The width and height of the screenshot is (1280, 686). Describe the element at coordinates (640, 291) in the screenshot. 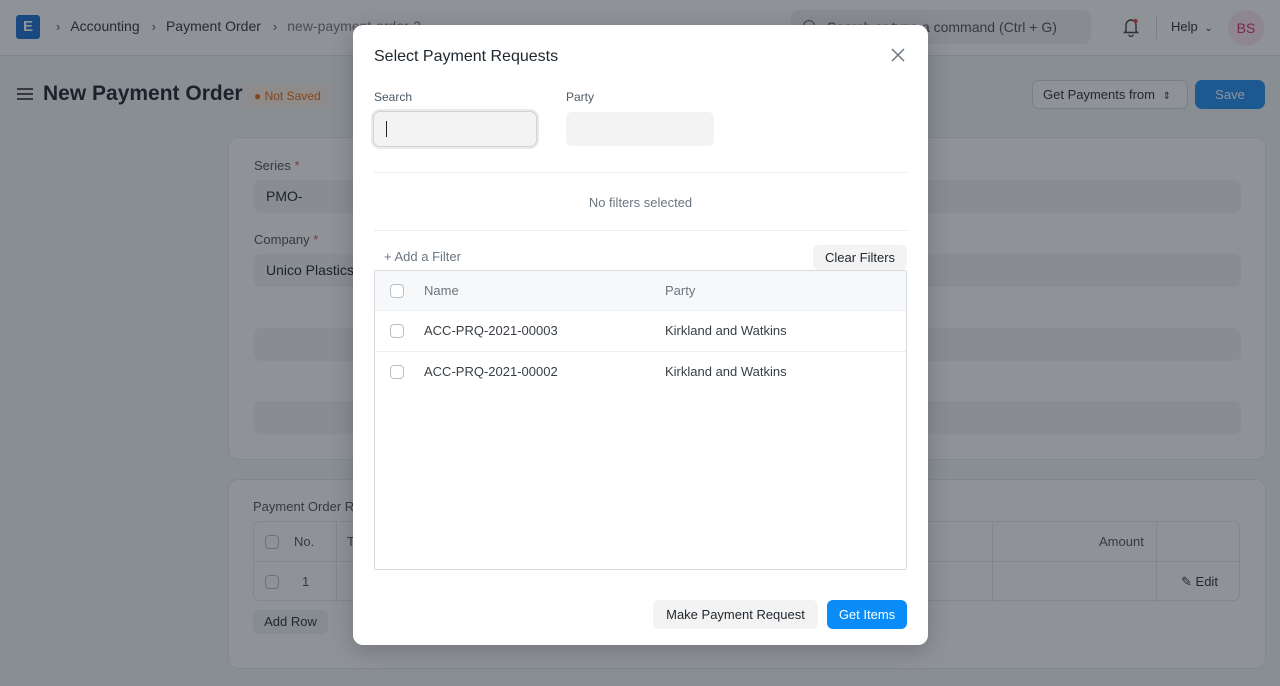

I see `table-header-row: Name Party` at that location.